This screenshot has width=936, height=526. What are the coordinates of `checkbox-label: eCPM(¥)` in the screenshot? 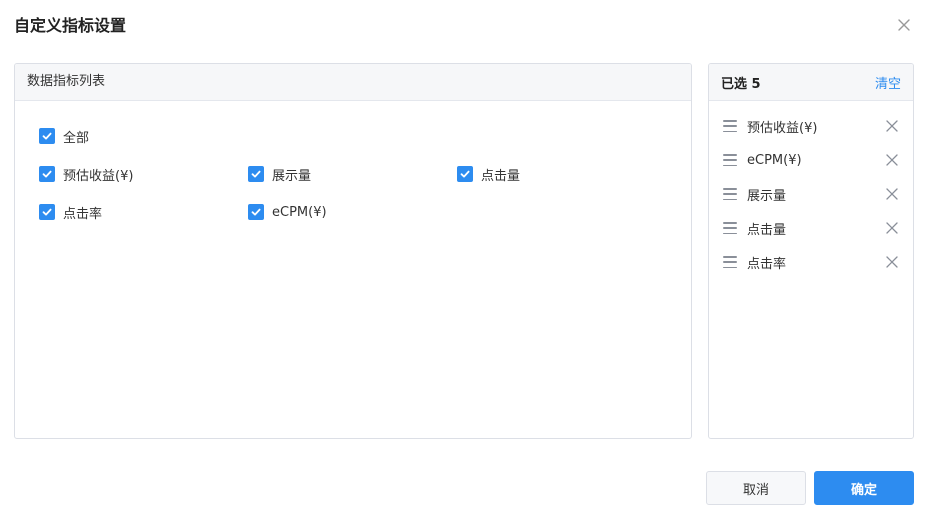 It's located at (299, 212).